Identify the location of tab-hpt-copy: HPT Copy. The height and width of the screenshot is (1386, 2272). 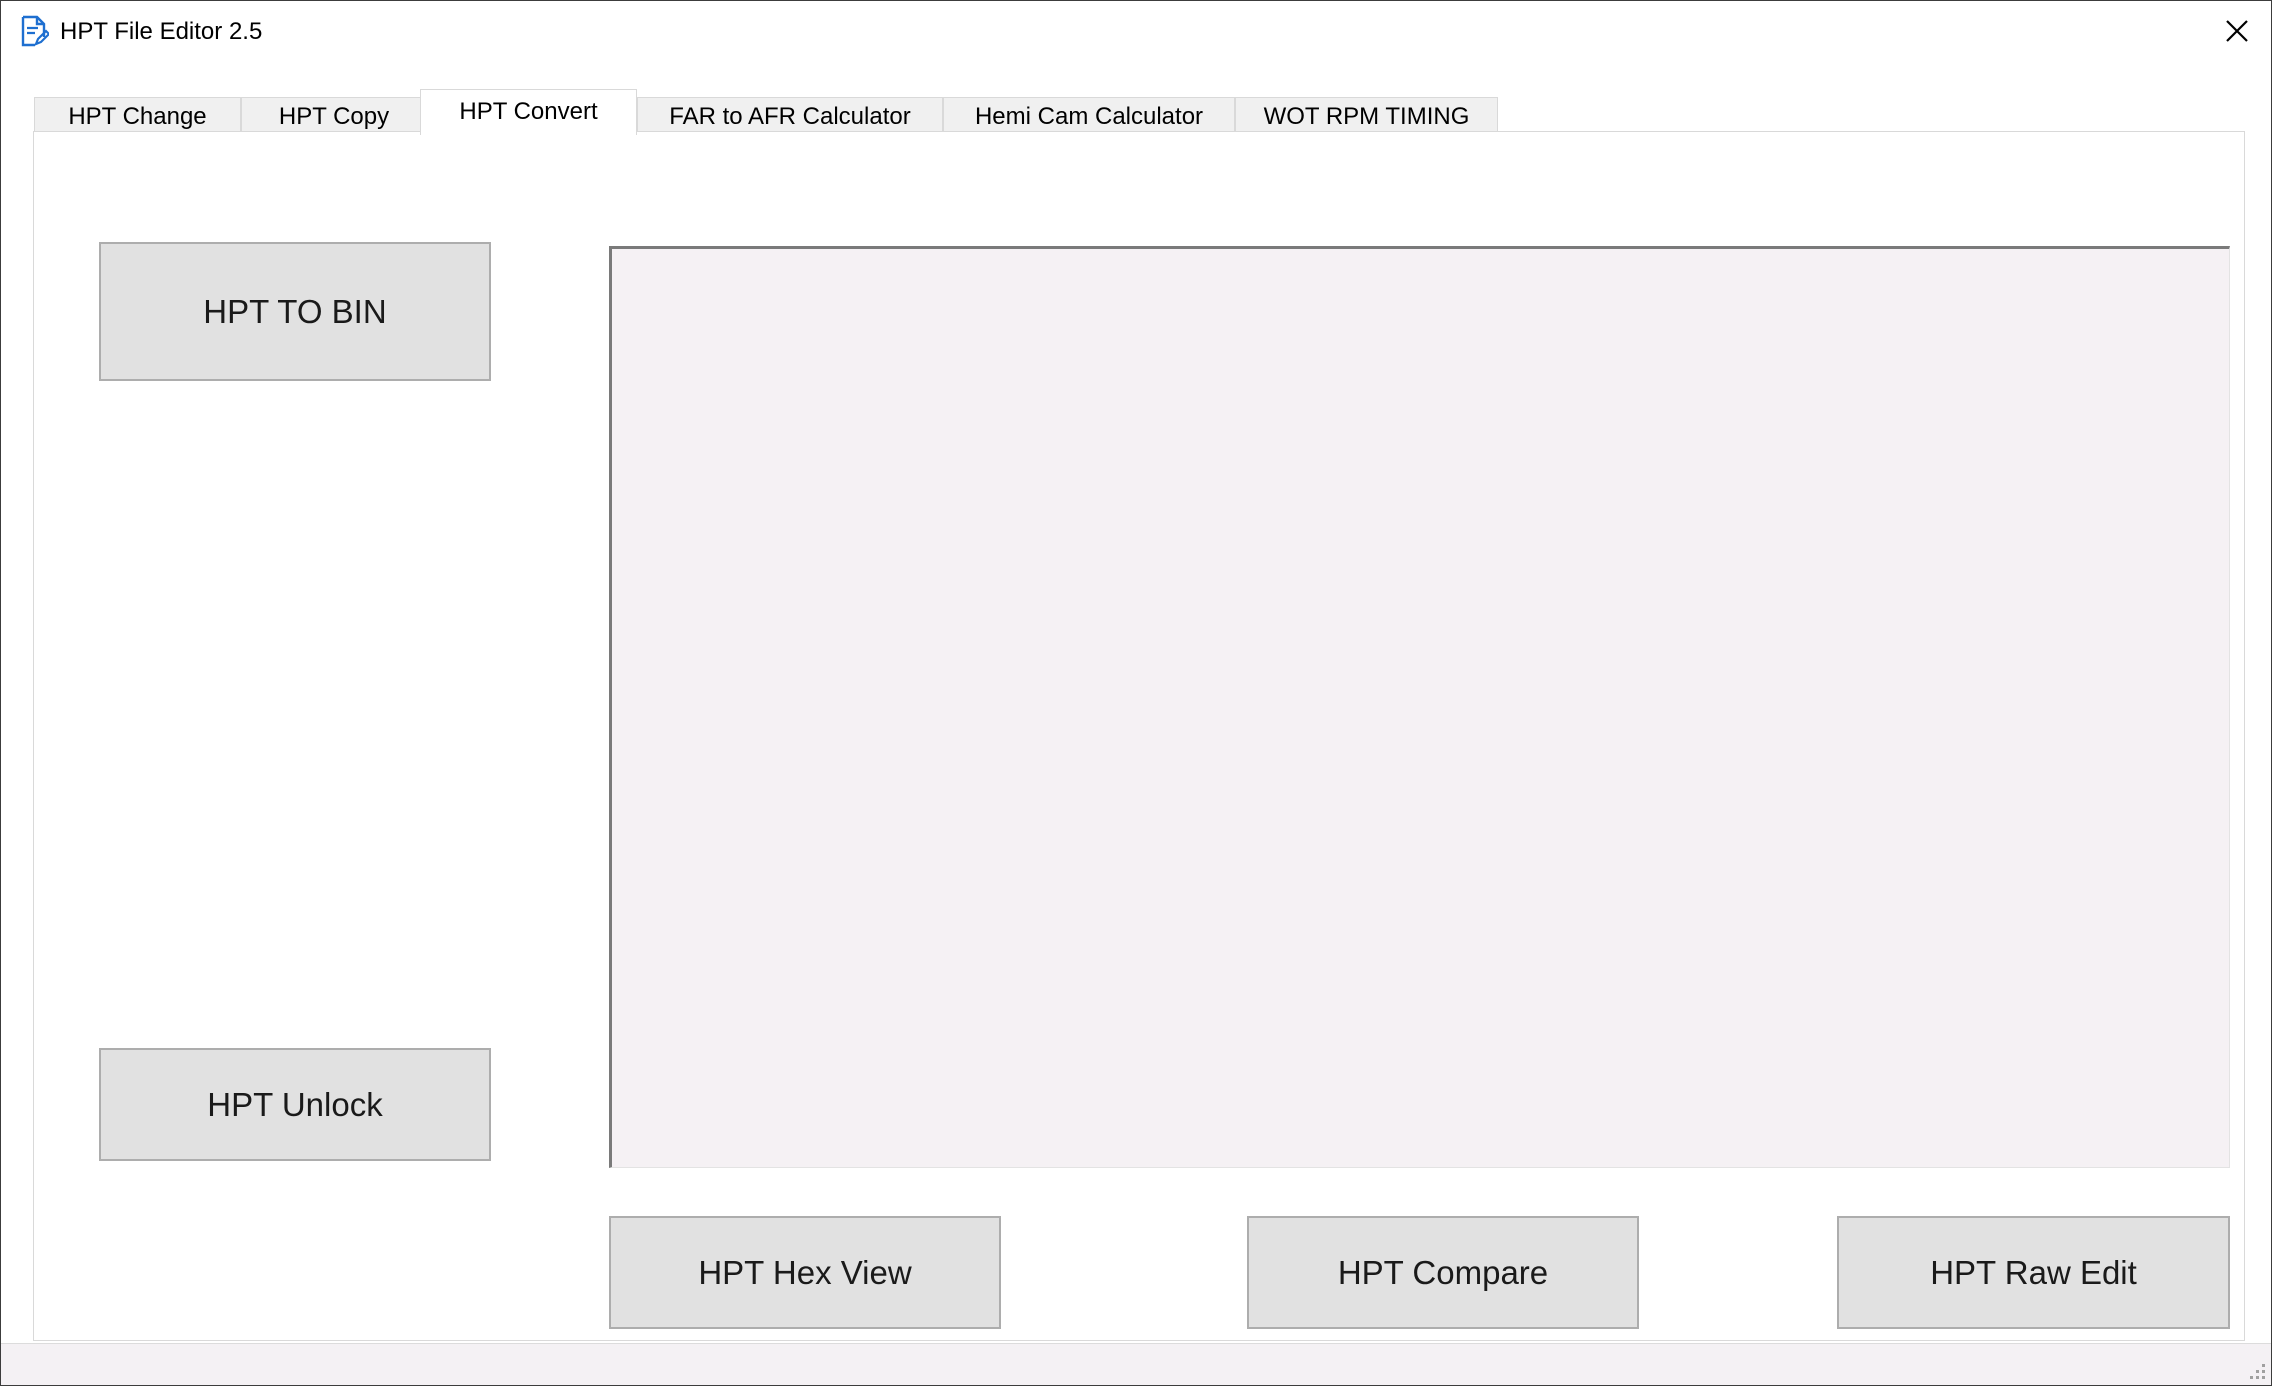
(334, 116).